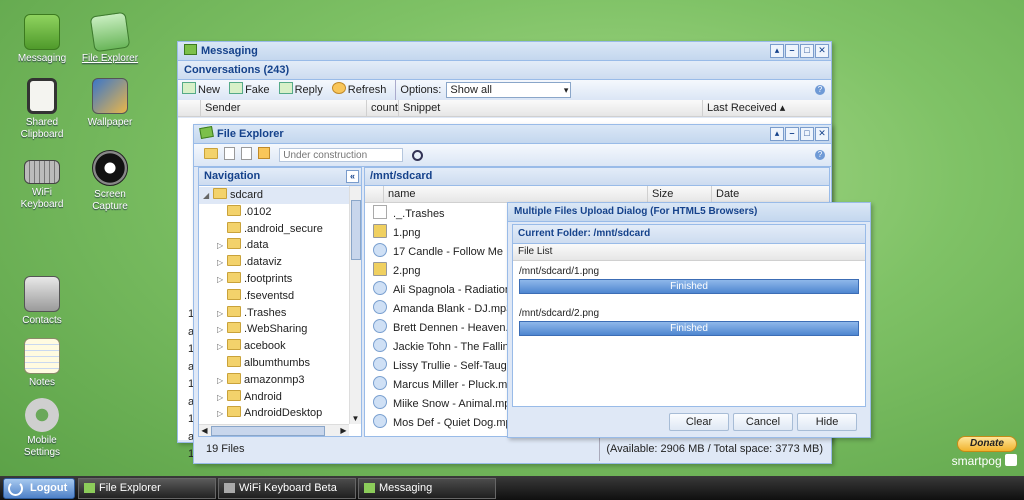  I want to click on tree-item: ▷ .data, so click(274, 245).